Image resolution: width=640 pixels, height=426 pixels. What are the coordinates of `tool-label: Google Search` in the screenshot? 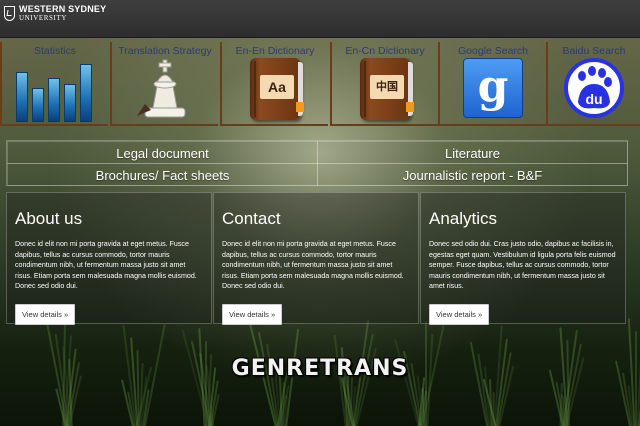 It's located at (493, 51).